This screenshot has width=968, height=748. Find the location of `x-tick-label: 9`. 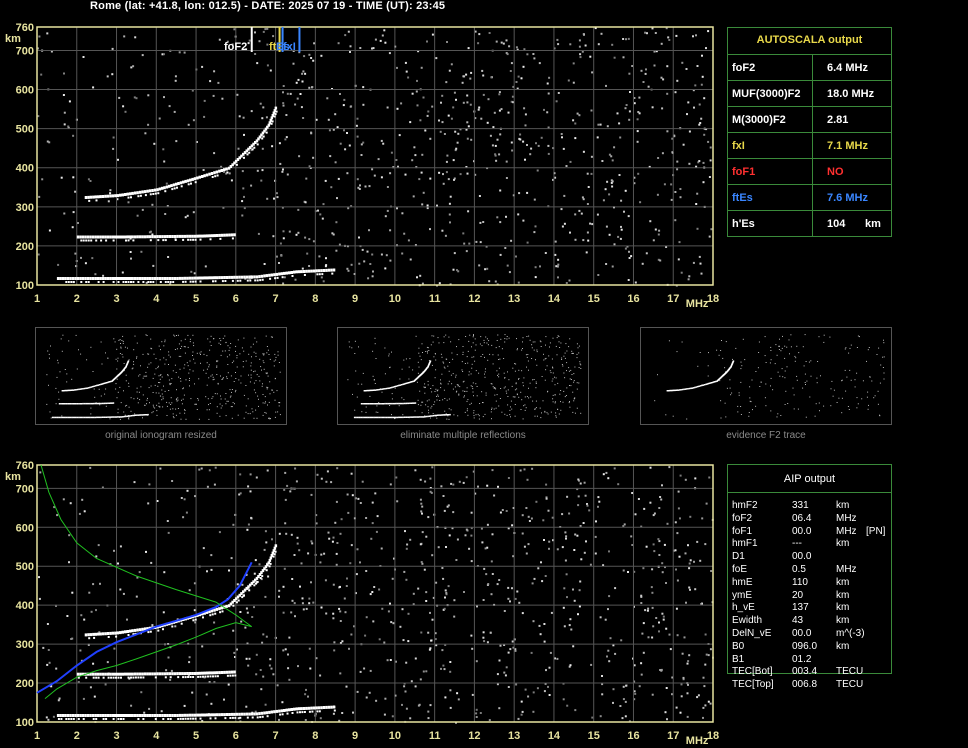

x-tick-label: 9 is located at coordinates (355, 299).